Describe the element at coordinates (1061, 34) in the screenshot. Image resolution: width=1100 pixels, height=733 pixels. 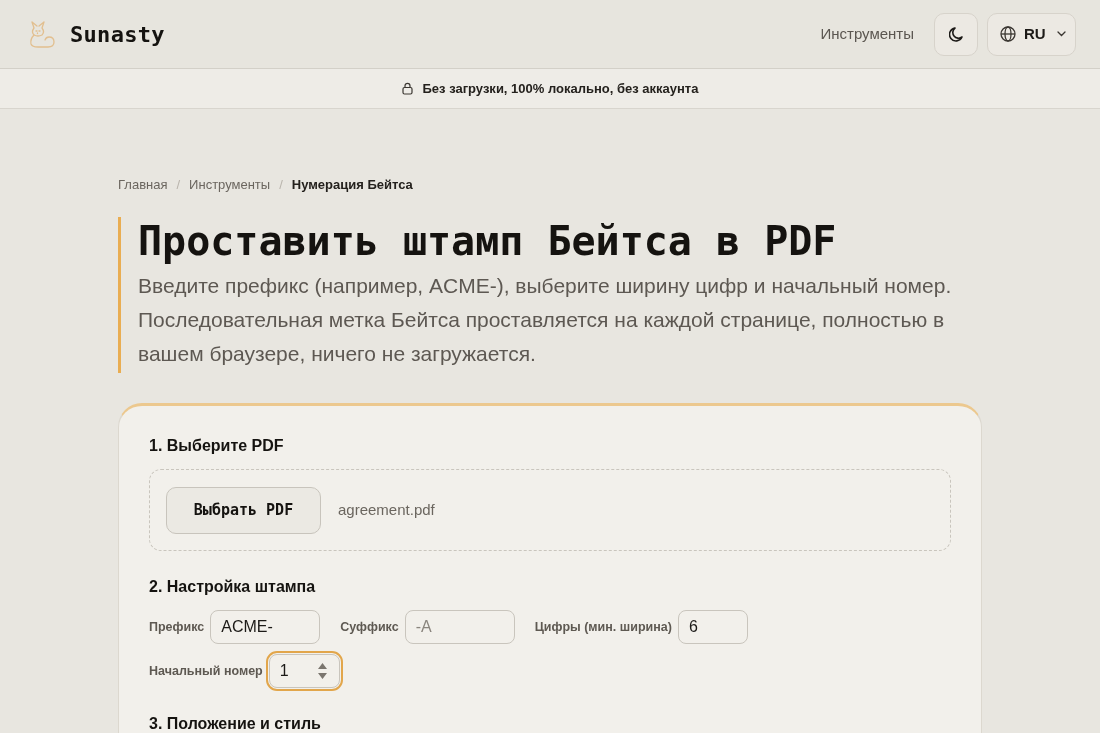
I see `chevron-down-icon` at that location.